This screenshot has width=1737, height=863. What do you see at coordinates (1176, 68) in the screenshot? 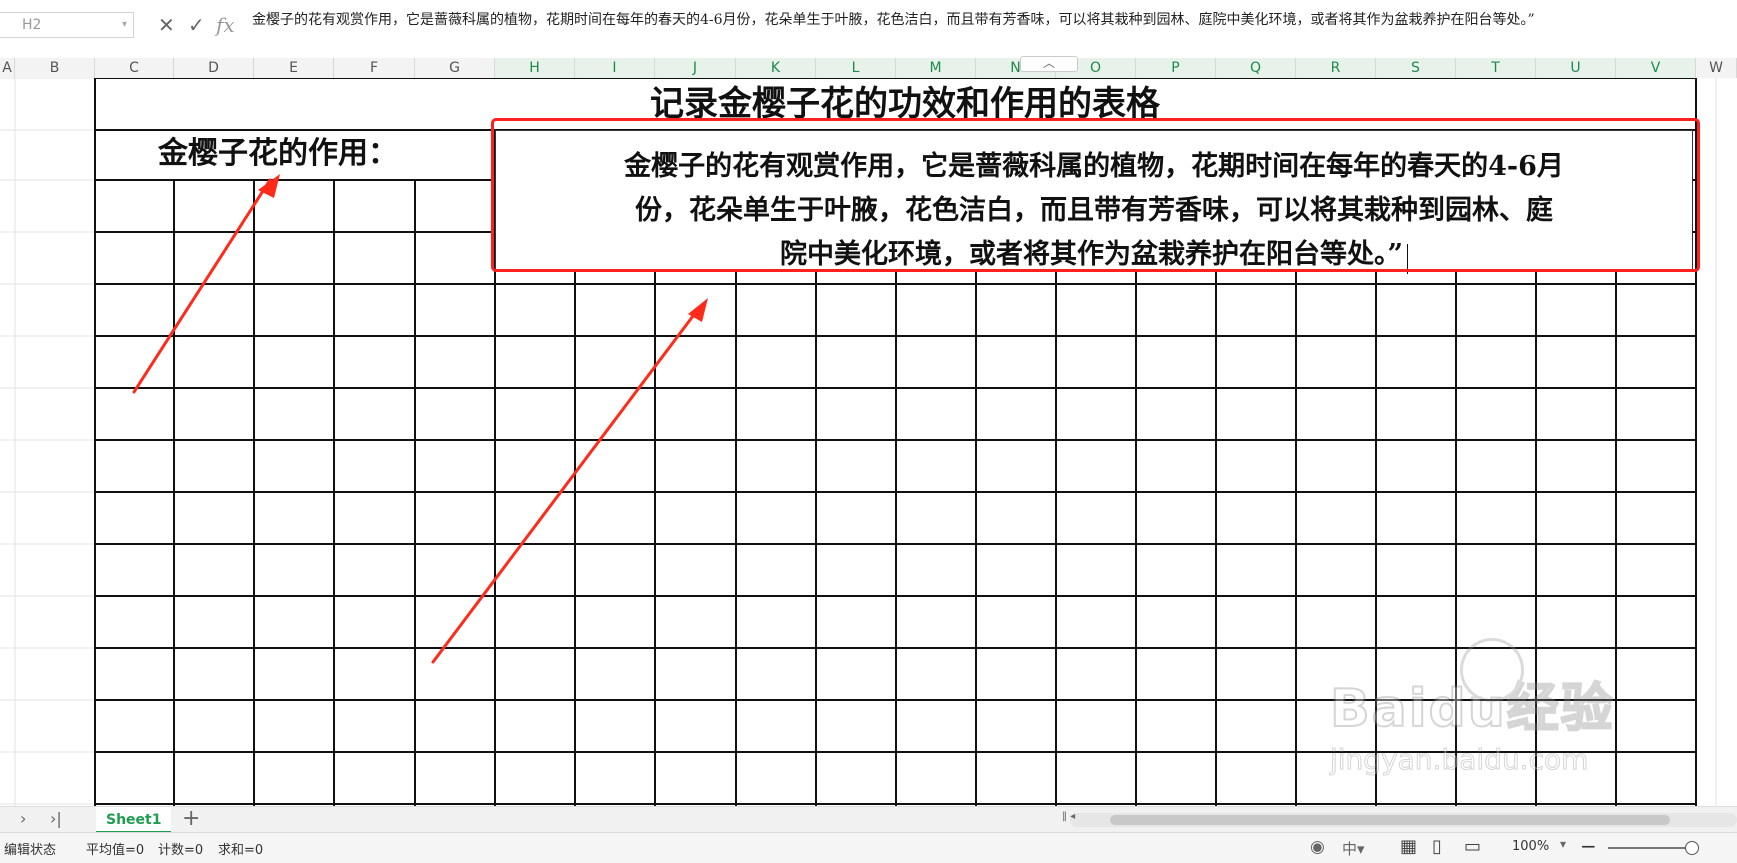
I see `column-header-p: P` at bounding box center [1176, 68].